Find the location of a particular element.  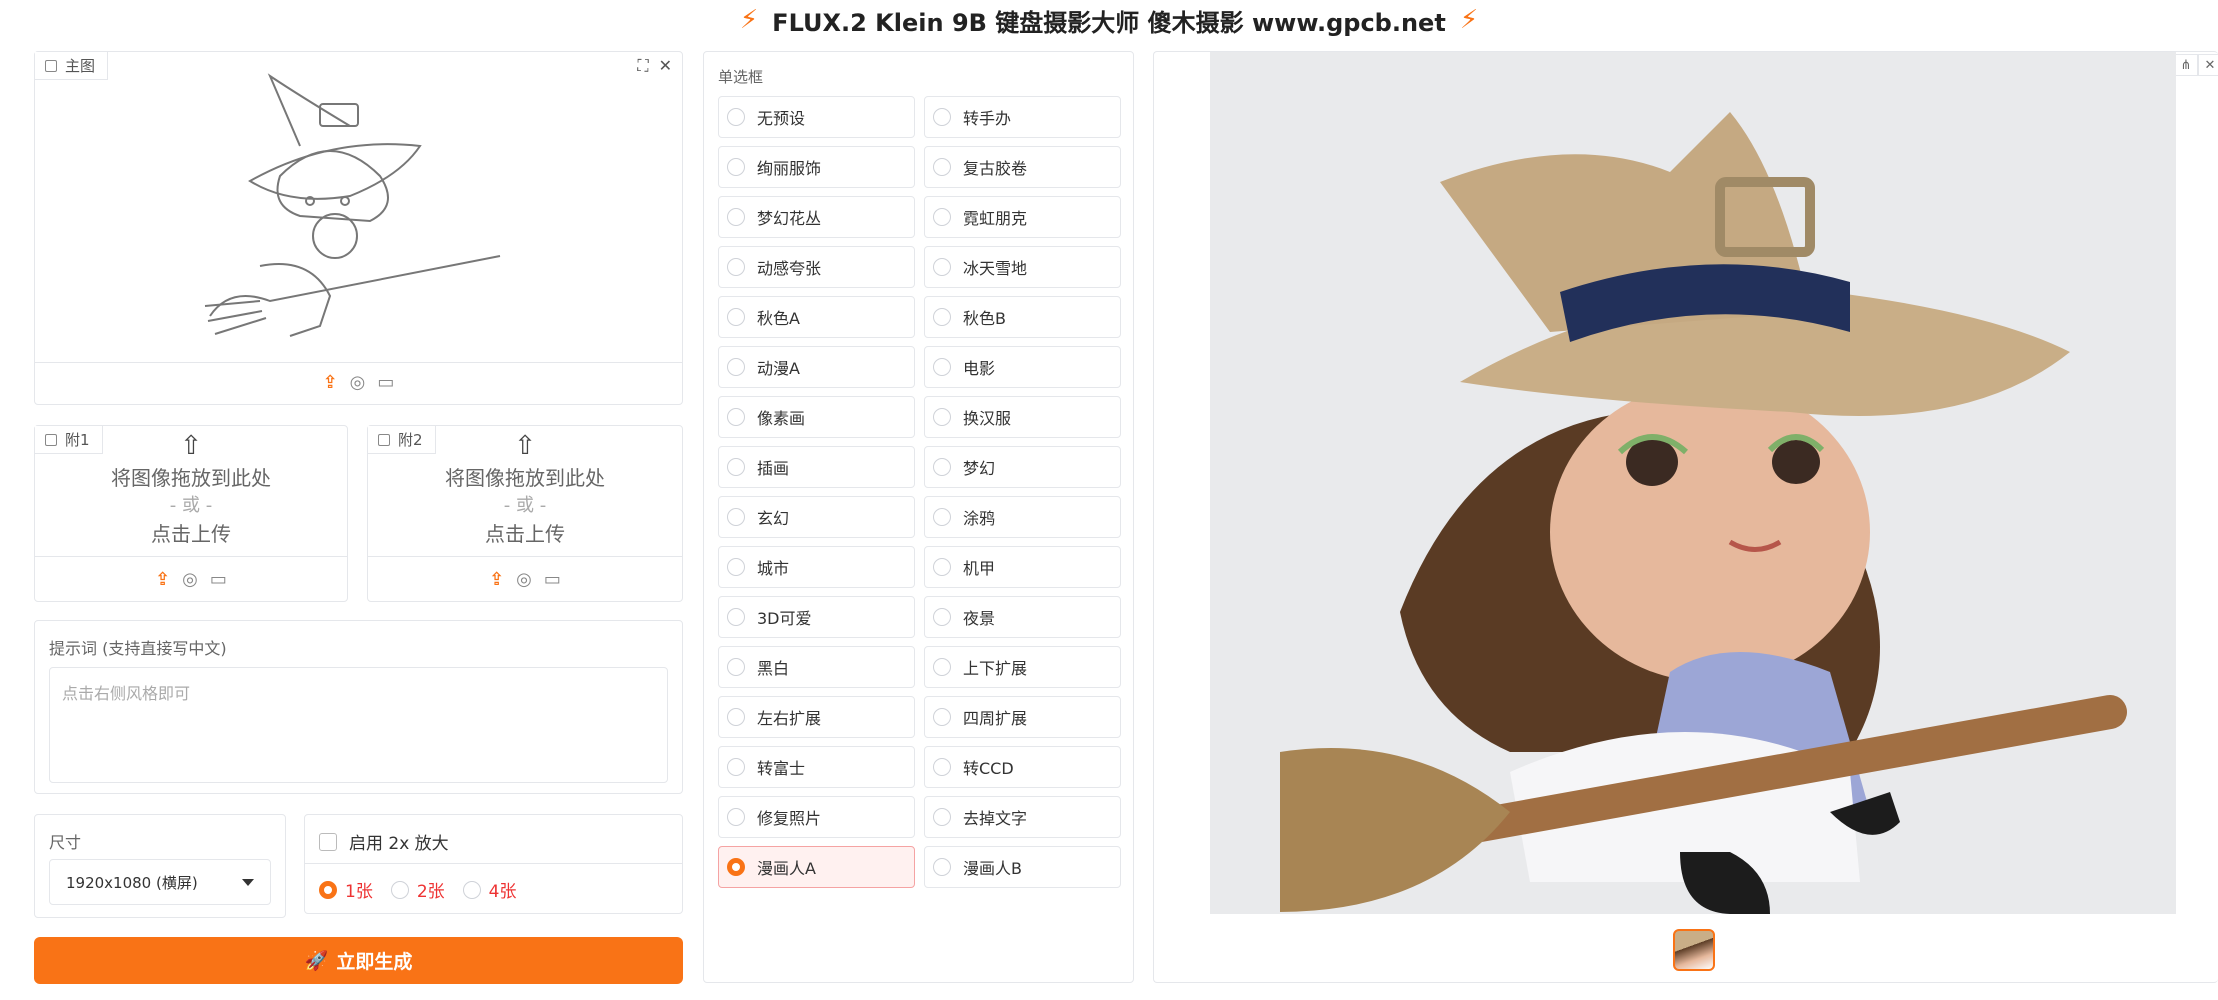

app-title-text: FLUX.2 Klein 9B 键盘摄影大师 傻木摄影 www.gpcb.net is located at coordinates (1109, 22).